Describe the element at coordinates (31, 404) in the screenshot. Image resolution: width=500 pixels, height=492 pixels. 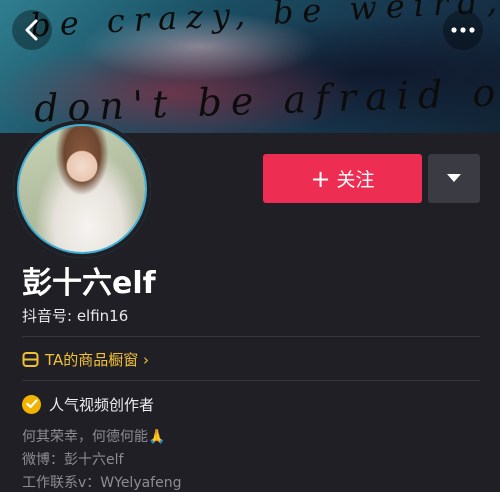
I see `verified-check-icon` at that location.